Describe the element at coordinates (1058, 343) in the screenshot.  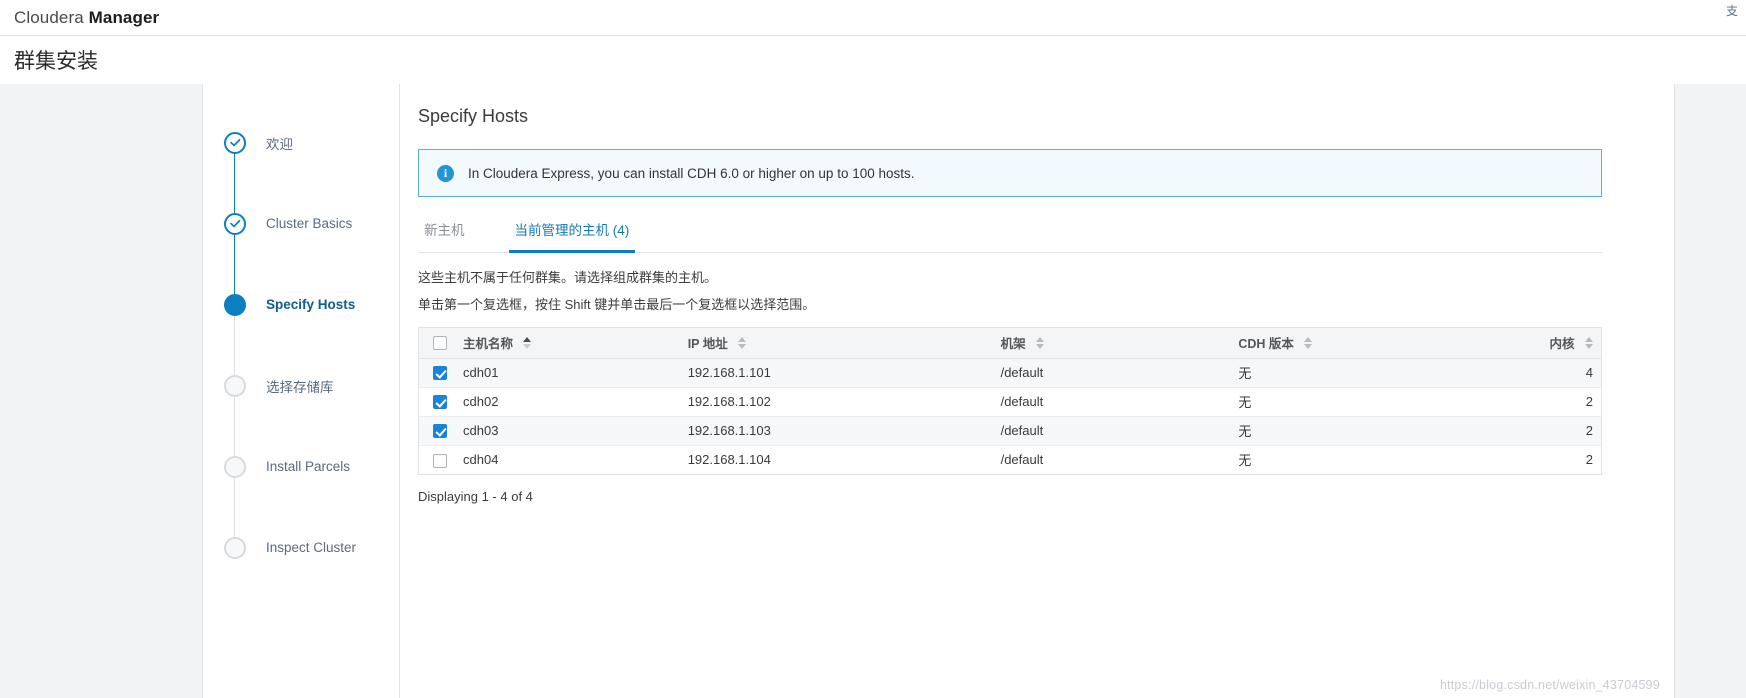
I see `column-header-rack: 机架` at that location.